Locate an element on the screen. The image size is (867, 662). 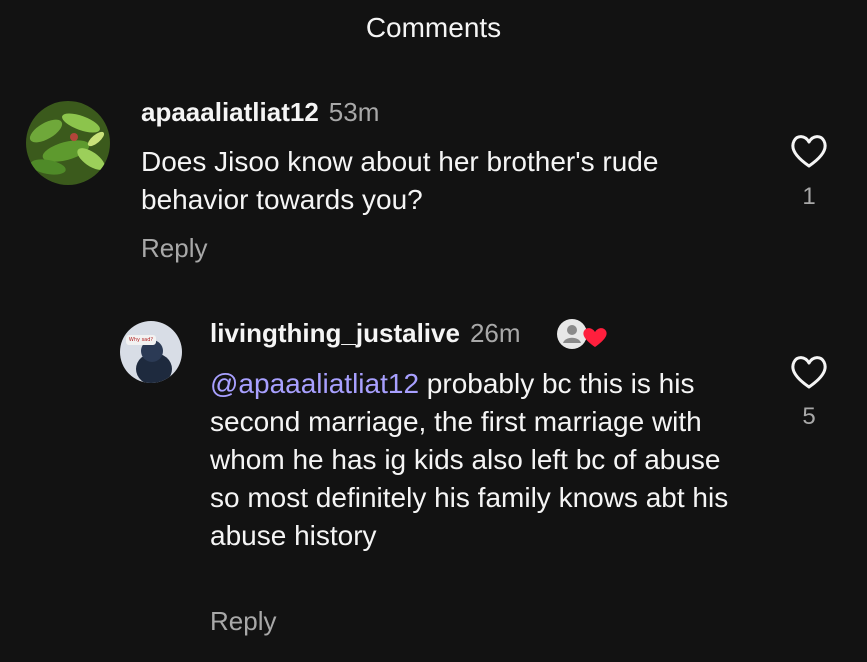
avatar is located at coordinates (68, 143).